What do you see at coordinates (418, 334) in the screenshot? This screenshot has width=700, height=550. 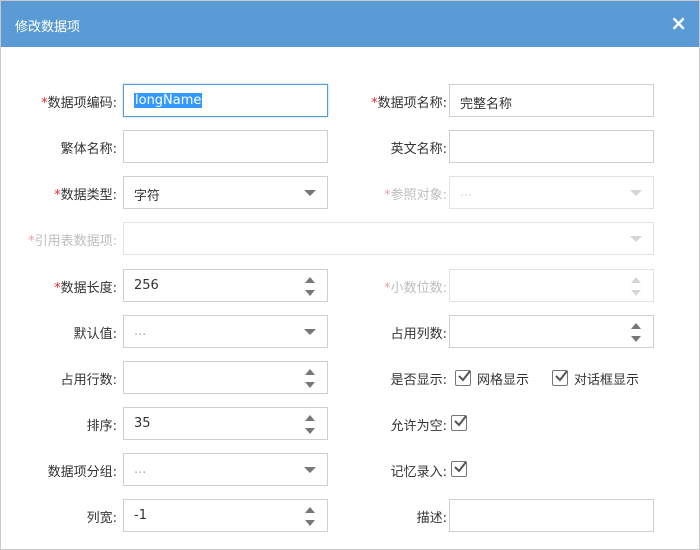 I see `label-col-span: 占用列数:` at bounding box center [418, 334].